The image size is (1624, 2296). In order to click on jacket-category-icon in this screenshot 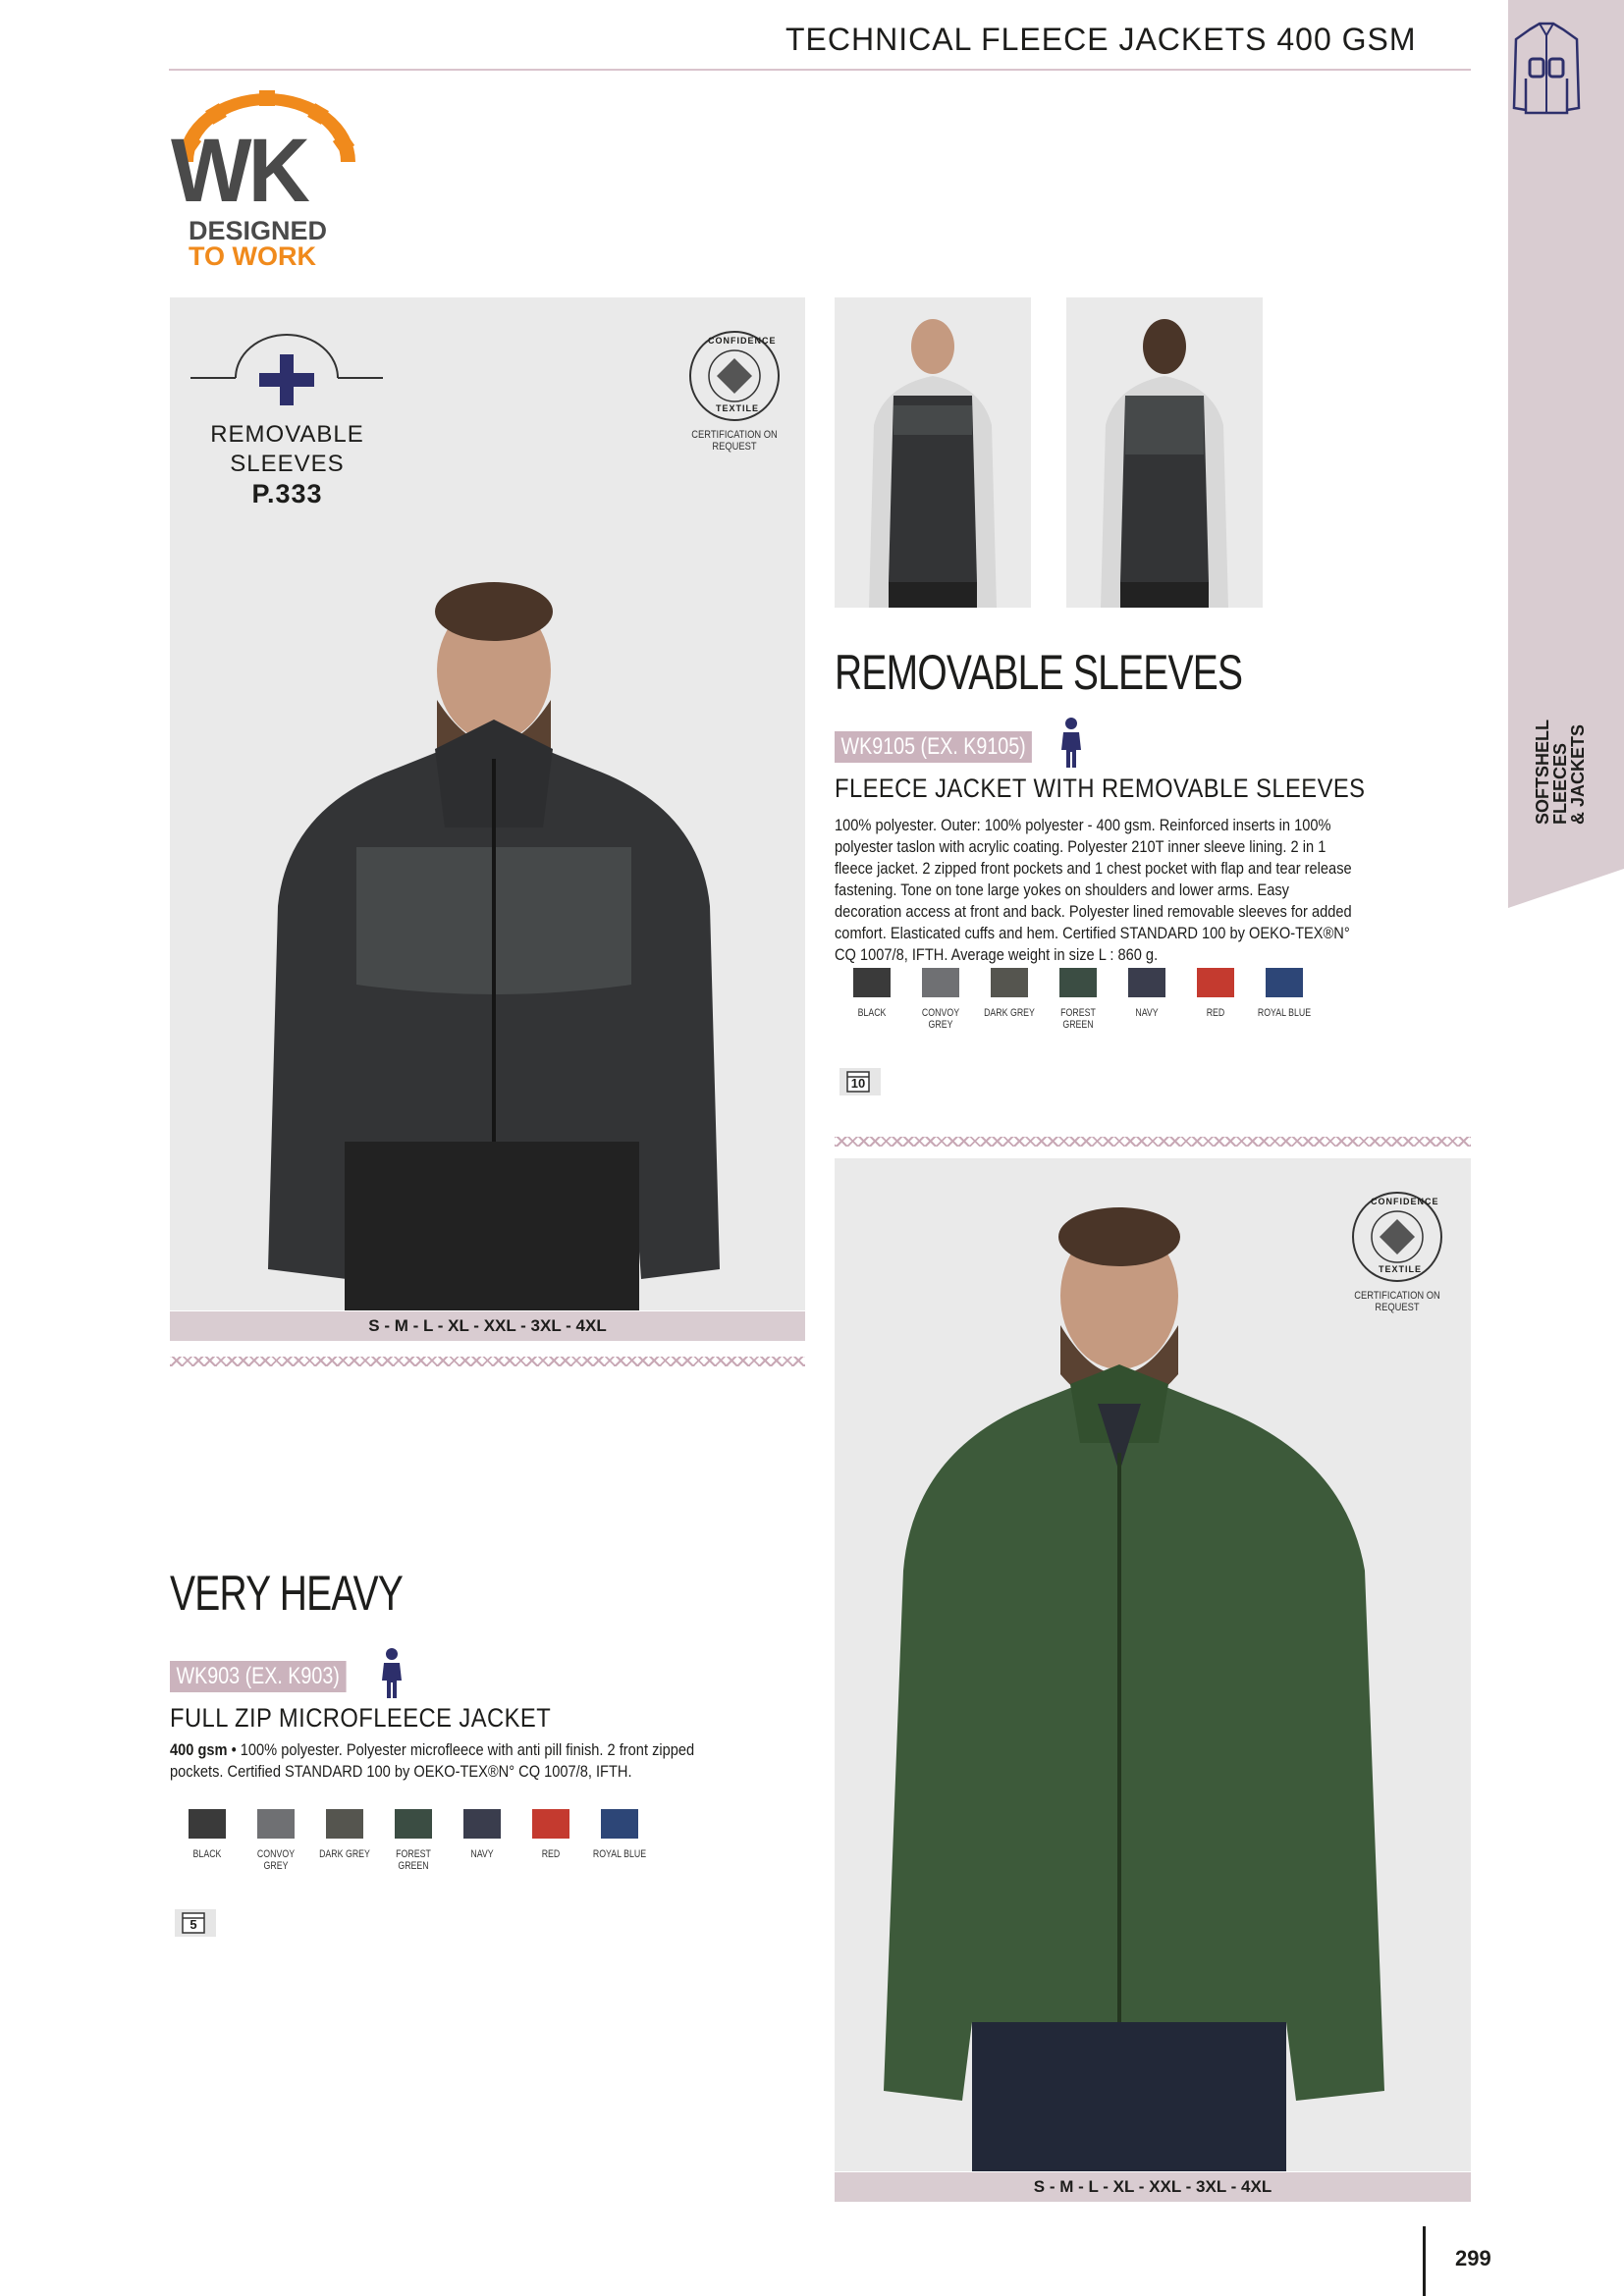, I will do `click(1546, 68)`.